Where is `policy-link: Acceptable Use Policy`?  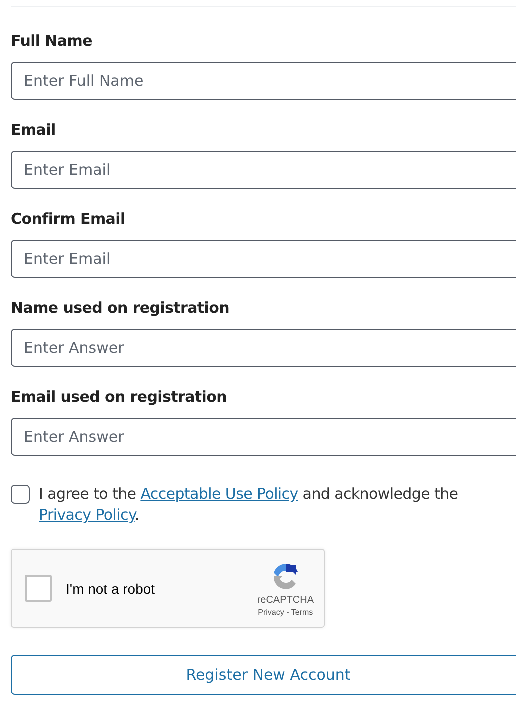
policy-link: Acceptable Use Policy is located at coordinates (219, 494).